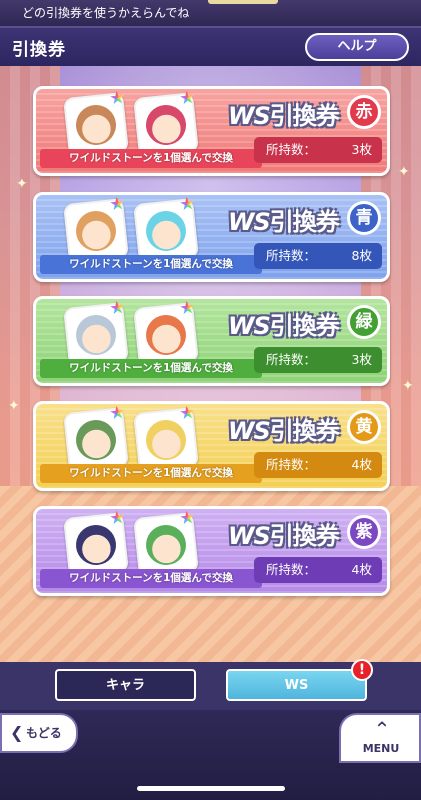 Image resolution: width=421 pixels, height=800 pixels. I want to click on instruction-text: どの引換券を使うかえらんでね, so click(106, 13).